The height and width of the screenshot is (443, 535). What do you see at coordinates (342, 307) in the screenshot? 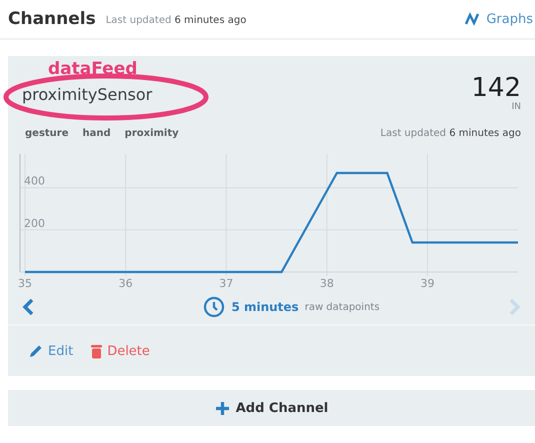
I see `datapoints-mode-label: raw datapoints` at bounding box center [342, 307].